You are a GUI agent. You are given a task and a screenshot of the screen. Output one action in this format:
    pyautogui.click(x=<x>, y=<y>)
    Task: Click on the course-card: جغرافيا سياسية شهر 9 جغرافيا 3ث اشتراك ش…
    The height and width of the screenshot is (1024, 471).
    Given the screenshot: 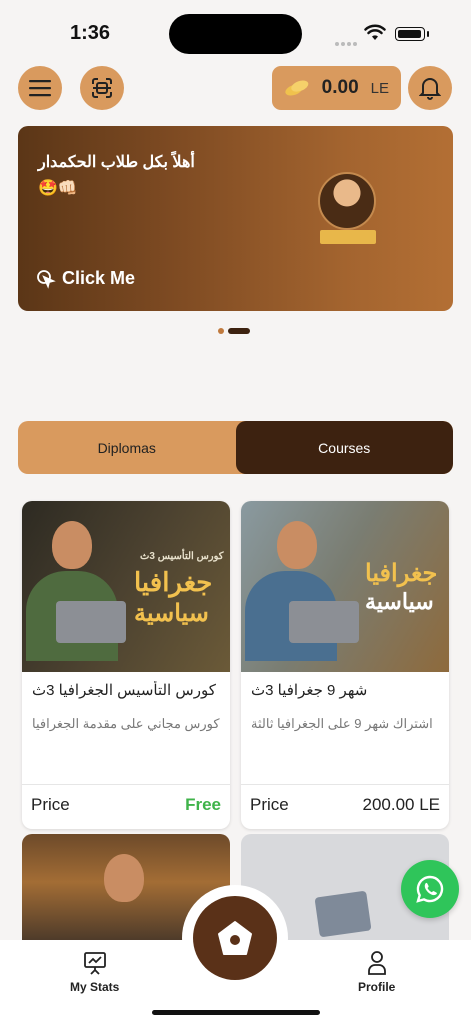 What is the action you would take?
    pyautogui.click(x=345, y=665)
    